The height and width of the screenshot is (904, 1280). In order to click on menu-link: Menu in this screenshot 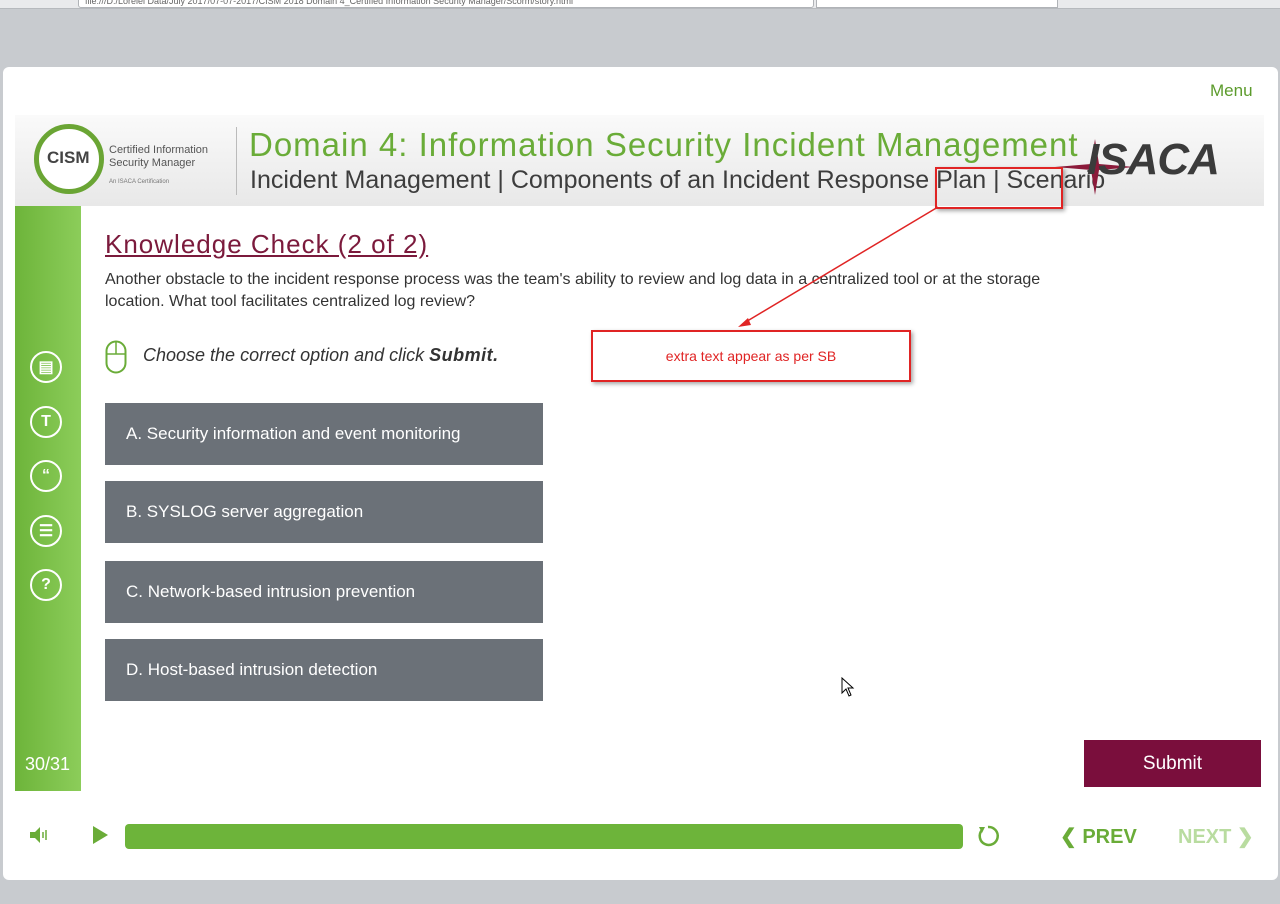, I will do `click(1231, 91)`.